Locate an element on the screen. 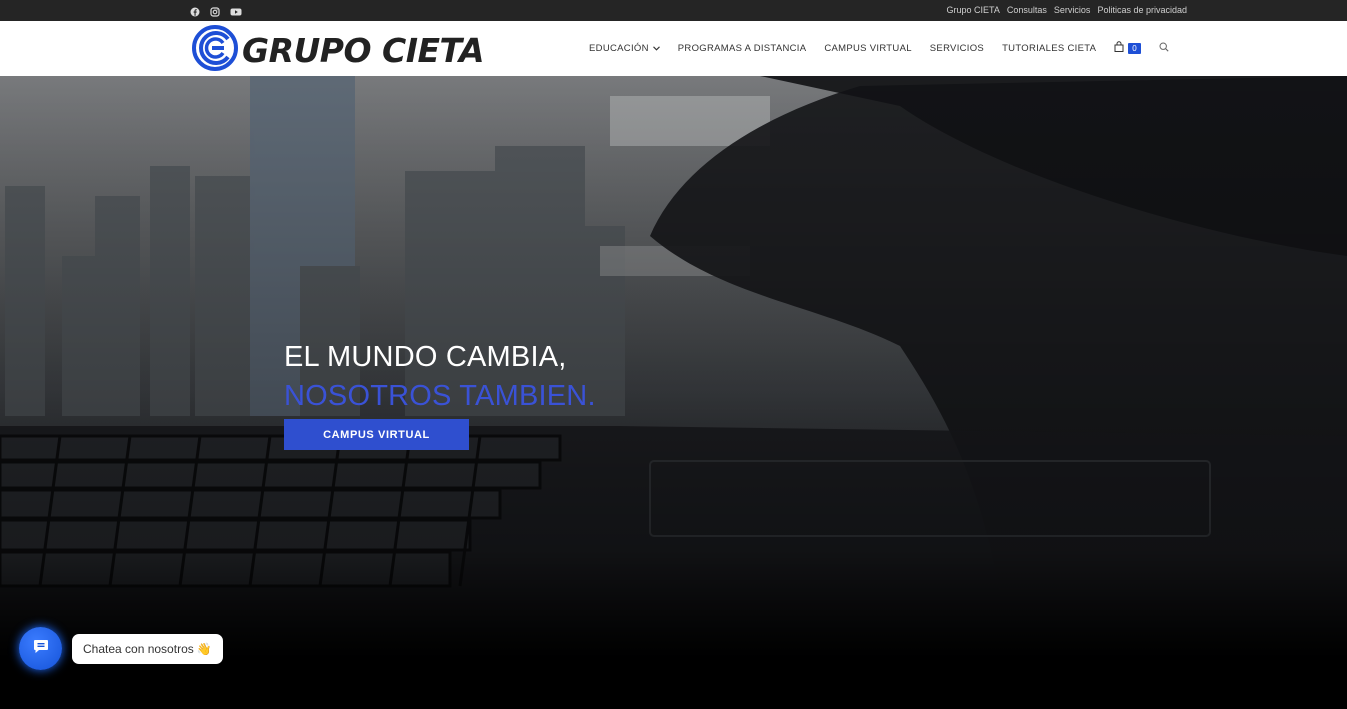 The width and height of the screenshot is (1347, 709). chat-launcher-button is located at coordinates (40, 648).